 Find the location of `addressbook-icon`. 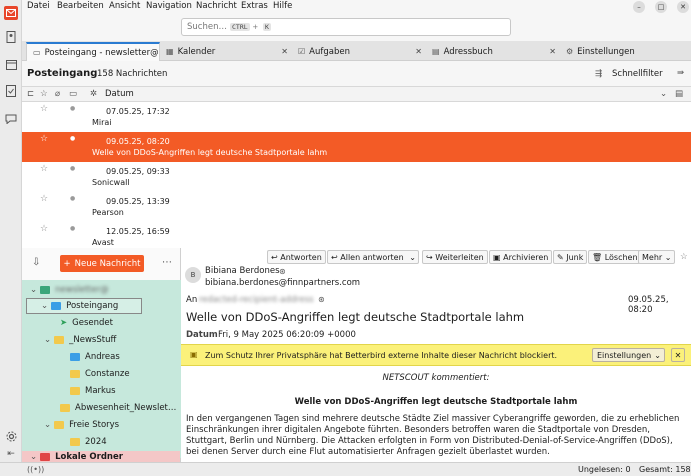

addressbook-icon is located at coordinates (11, 37).